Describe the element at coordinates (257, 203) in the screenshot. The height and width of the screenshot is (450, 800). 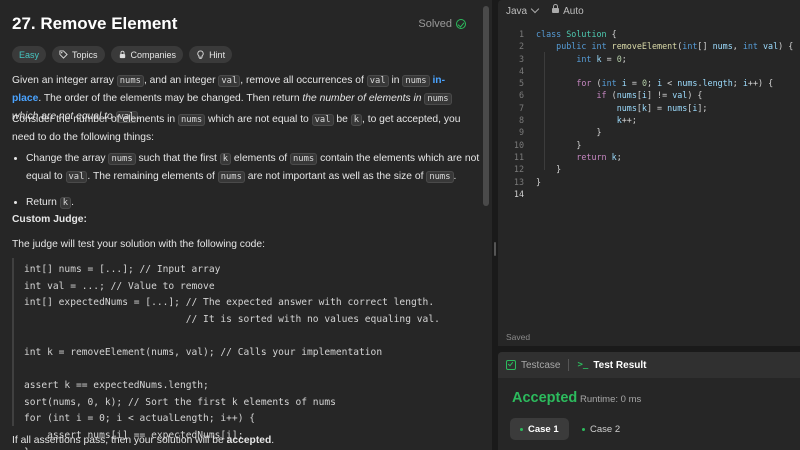
I see `list-item: Return k.` at that location.